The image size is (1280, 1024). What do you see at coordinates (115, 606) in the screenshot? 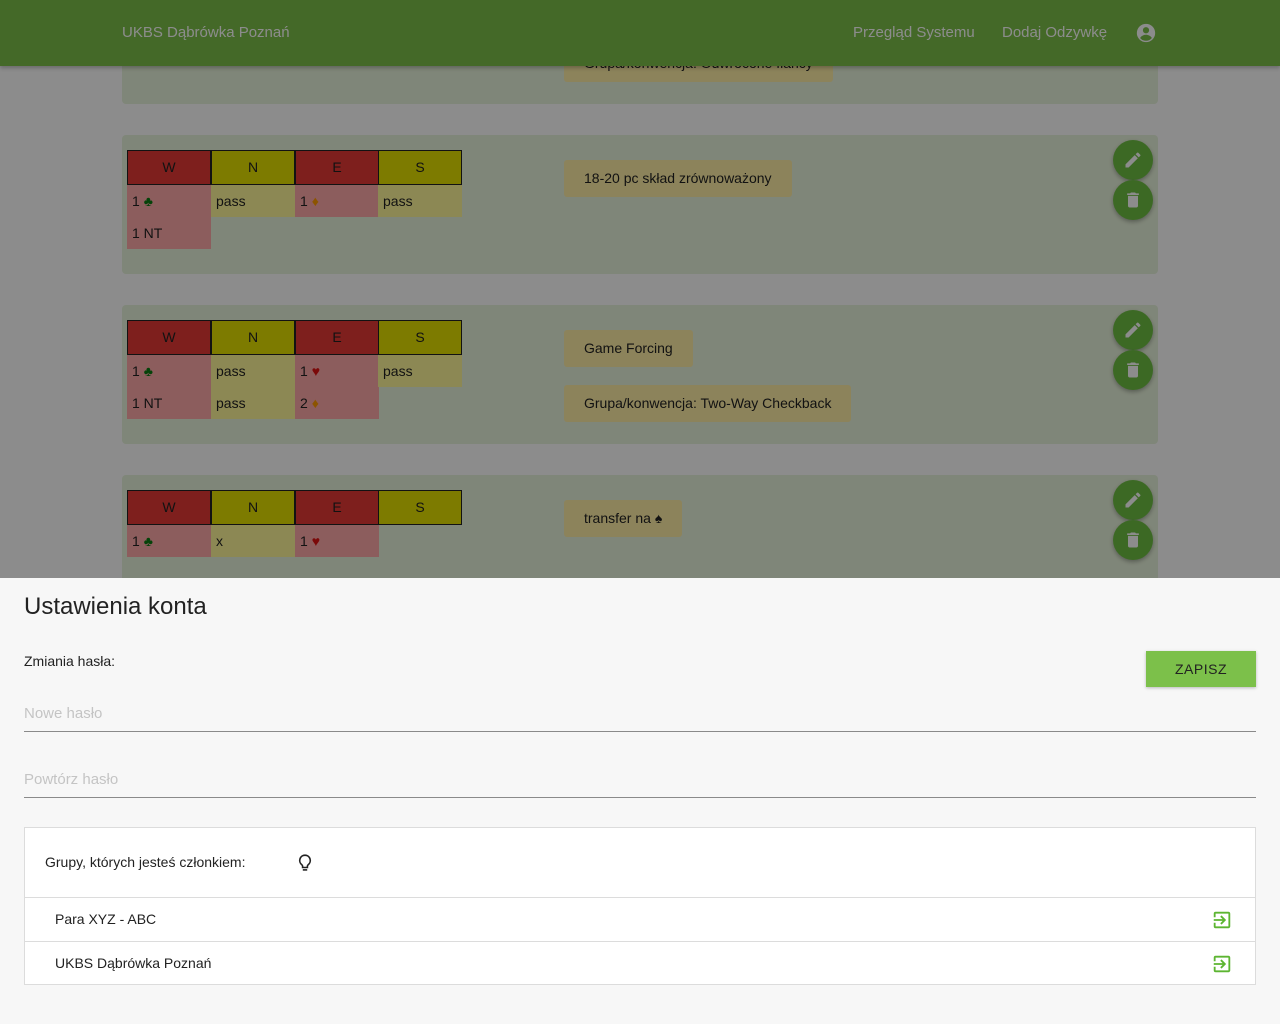
I see `sheet-title: Ustawienia konta` at bounding box center [115, 606].